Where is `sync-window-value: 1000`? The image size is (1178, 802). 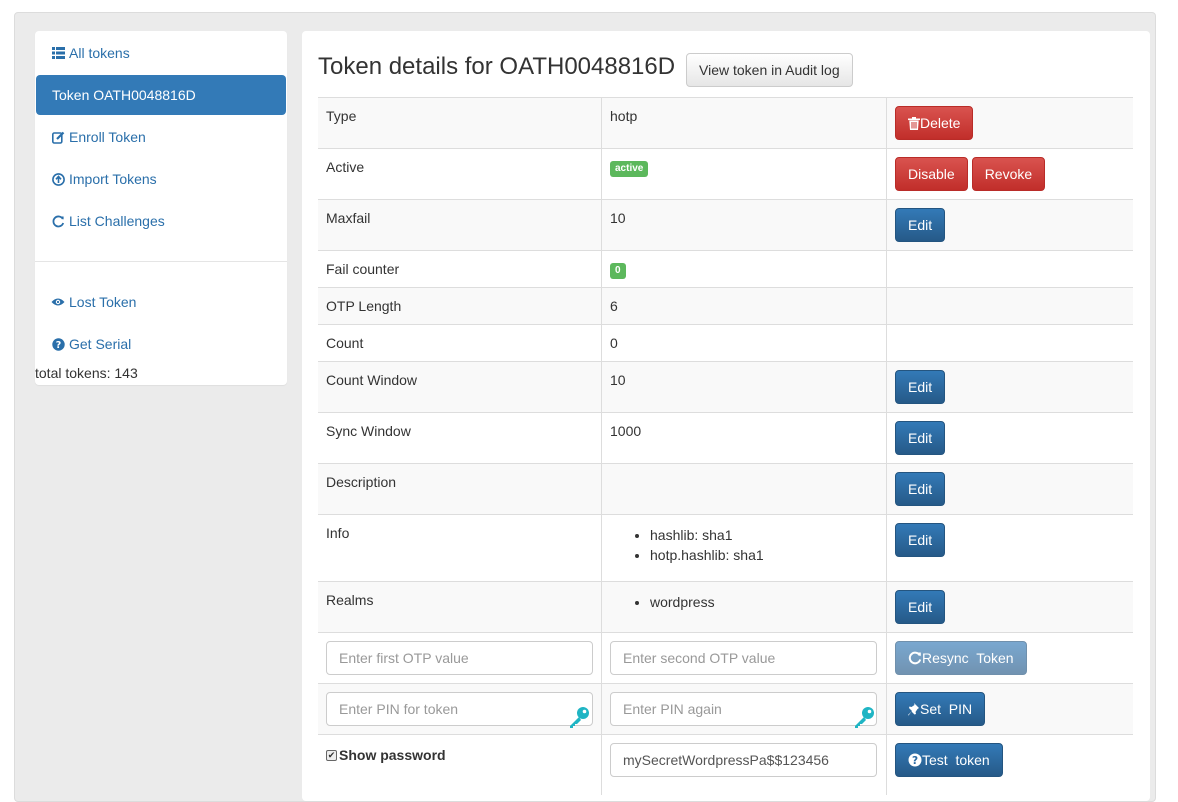 sync-window-value: 1000 is located at coordinates (626, 431).